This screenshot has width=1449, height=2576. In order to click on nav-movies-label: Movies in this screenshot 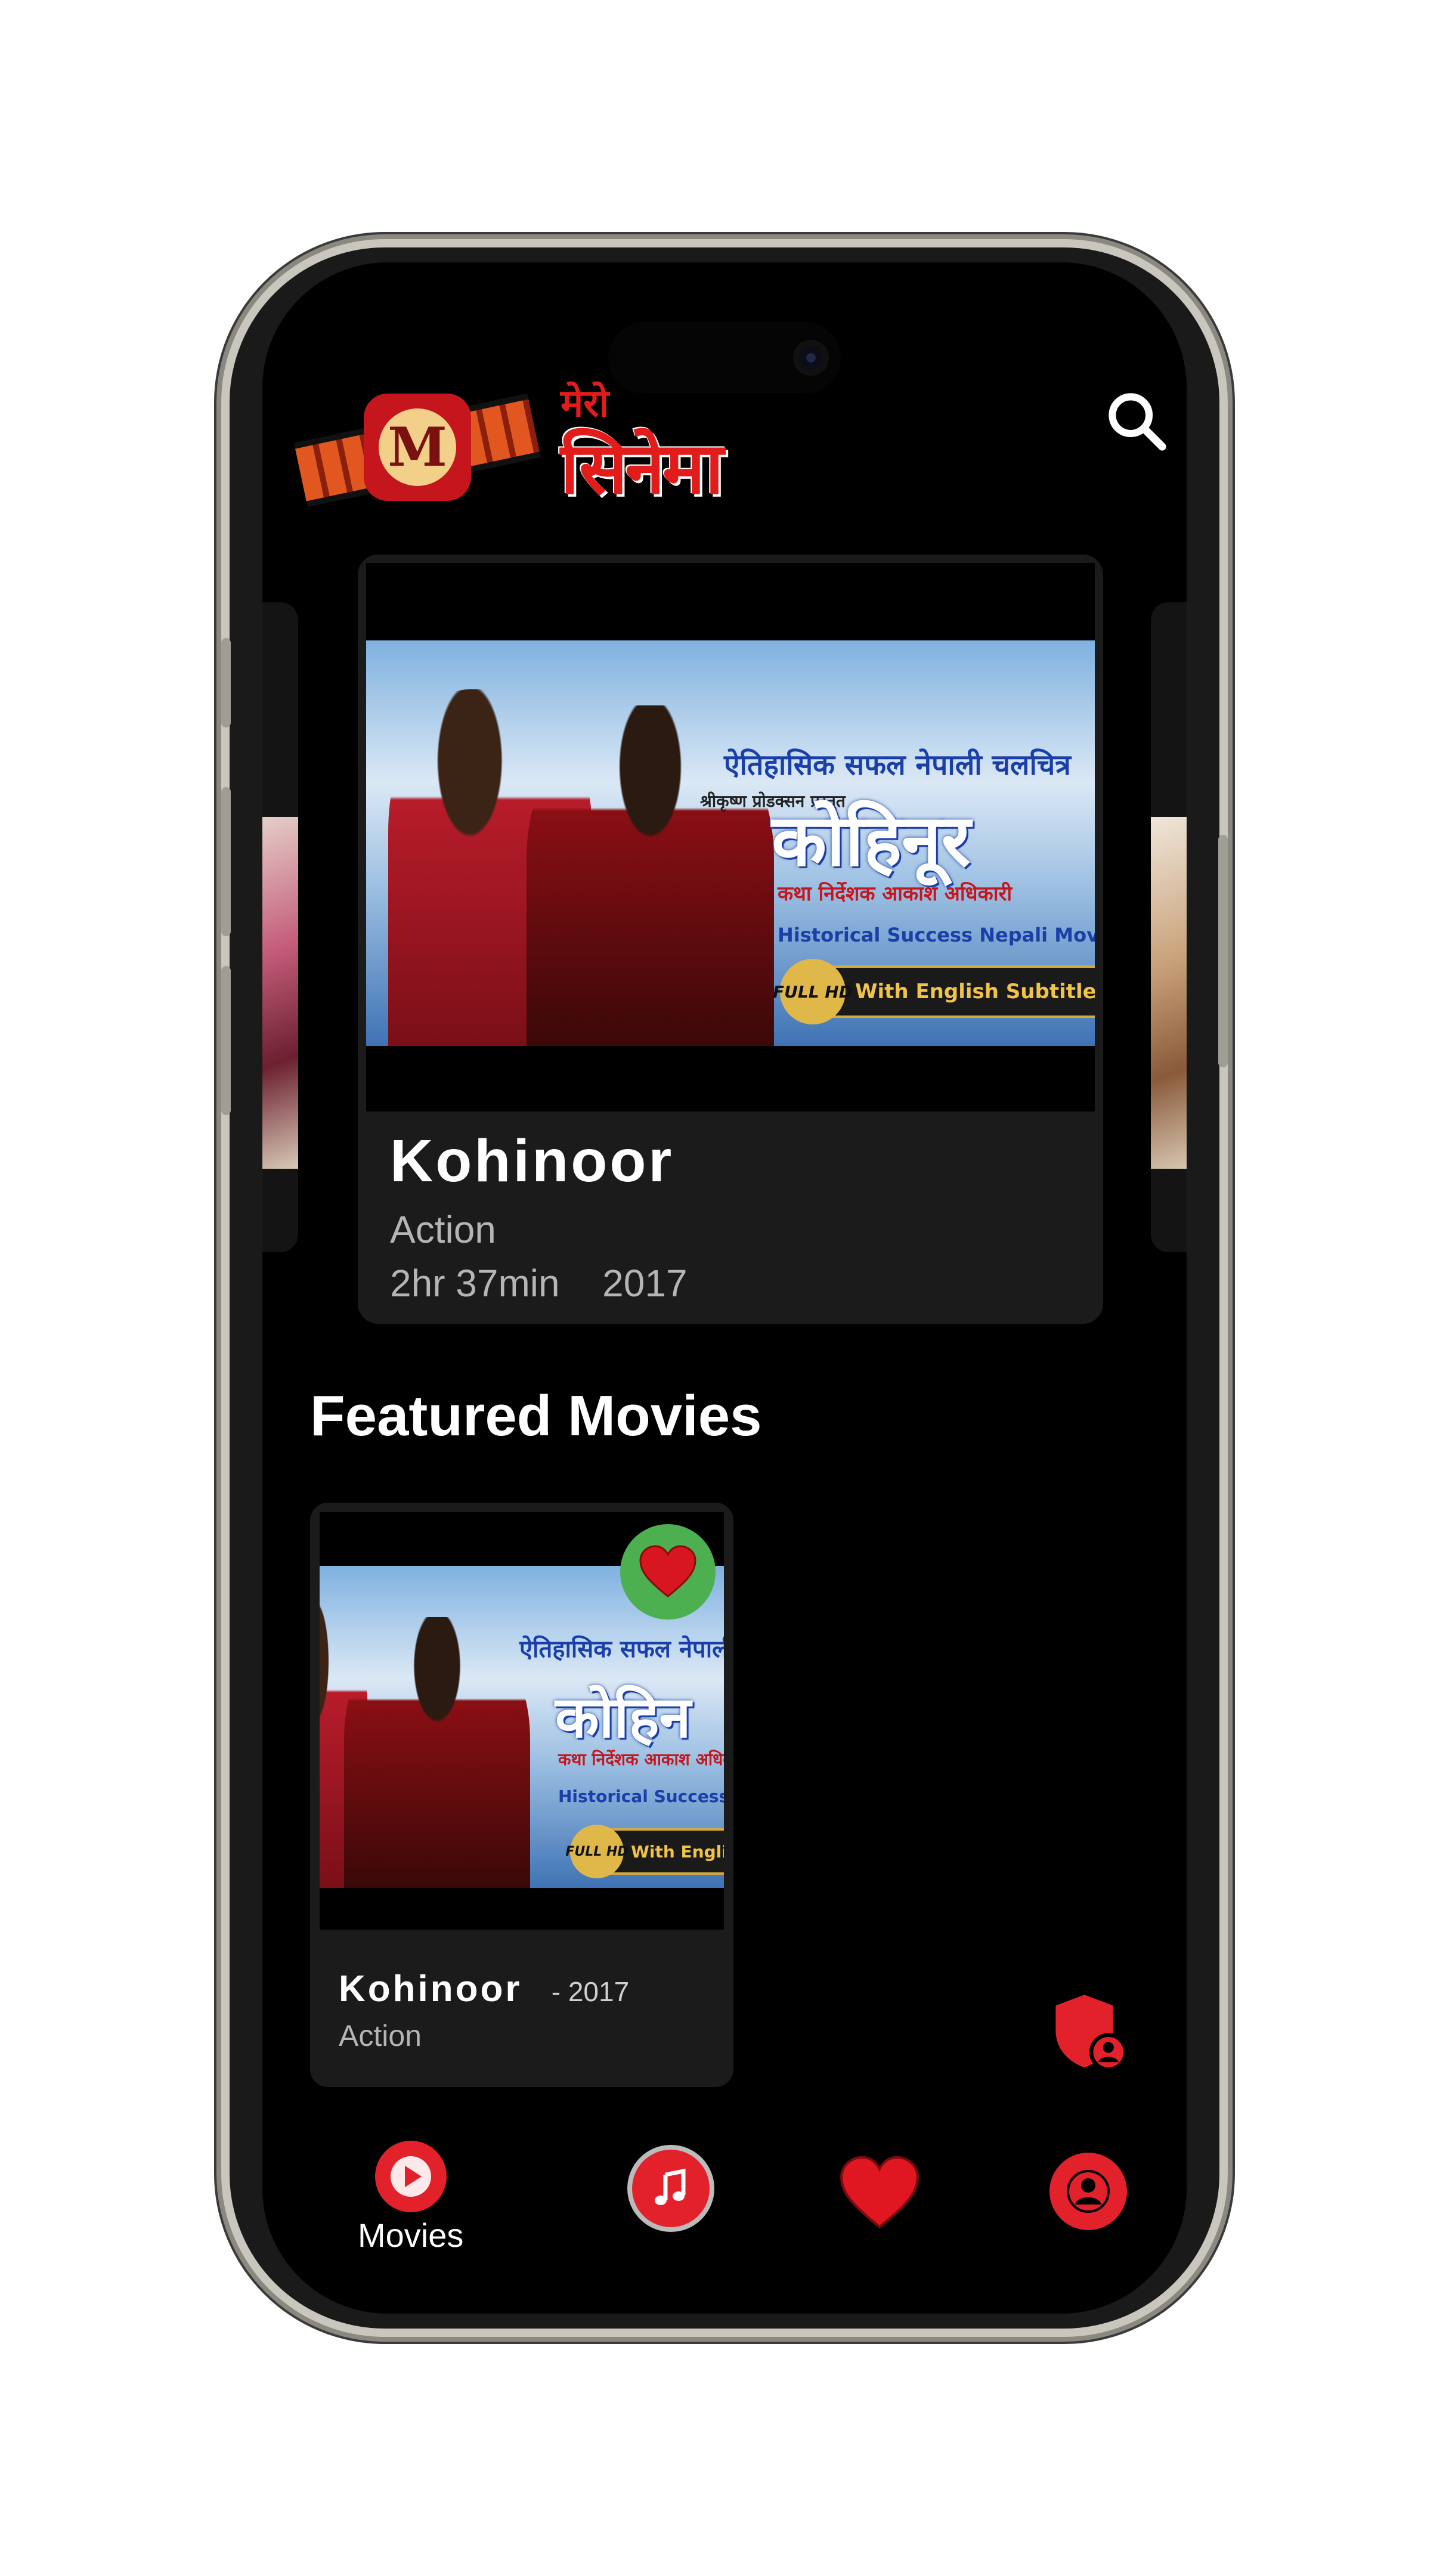, I will do `click(411, 2235)`.